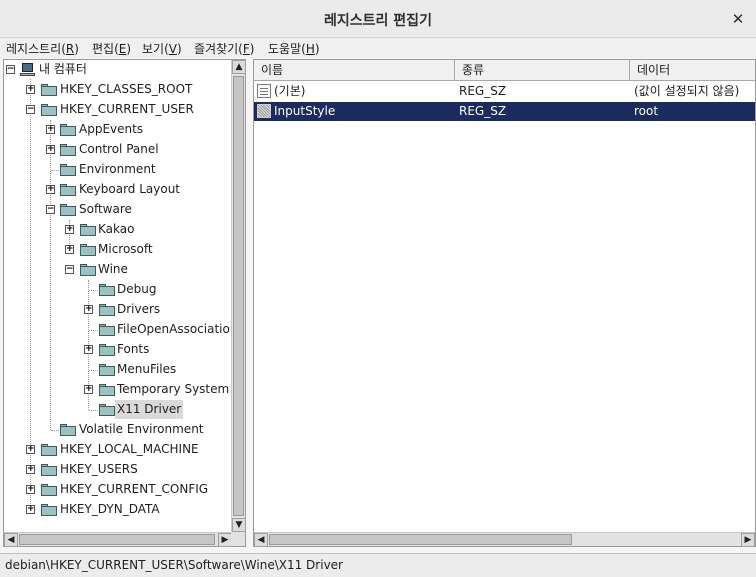 This screenshot has height=577, width=756. I want to click on list-horizontal-scrollbar: ◀ ▶, so click(504, 539).